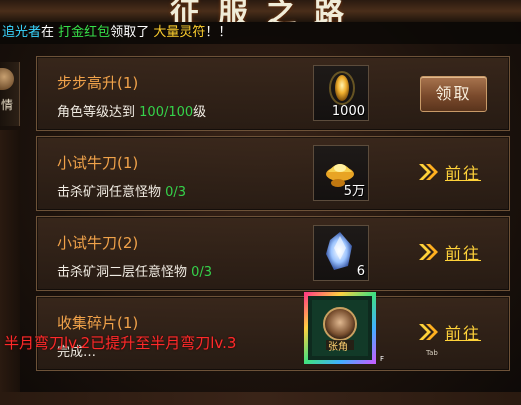 This screenshot has width=521, height=405. What do you see at coordinates (354, 191) in the screenshot?
I see `reward-count: 5万` at bounding box center [354, 191].